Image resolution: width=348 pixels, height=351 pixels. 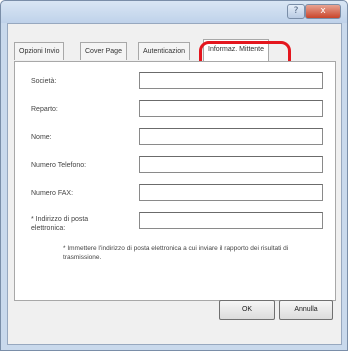 I want to click on email-label: * Indirizzo di posta elettronica:, so click(x=60, y=224).